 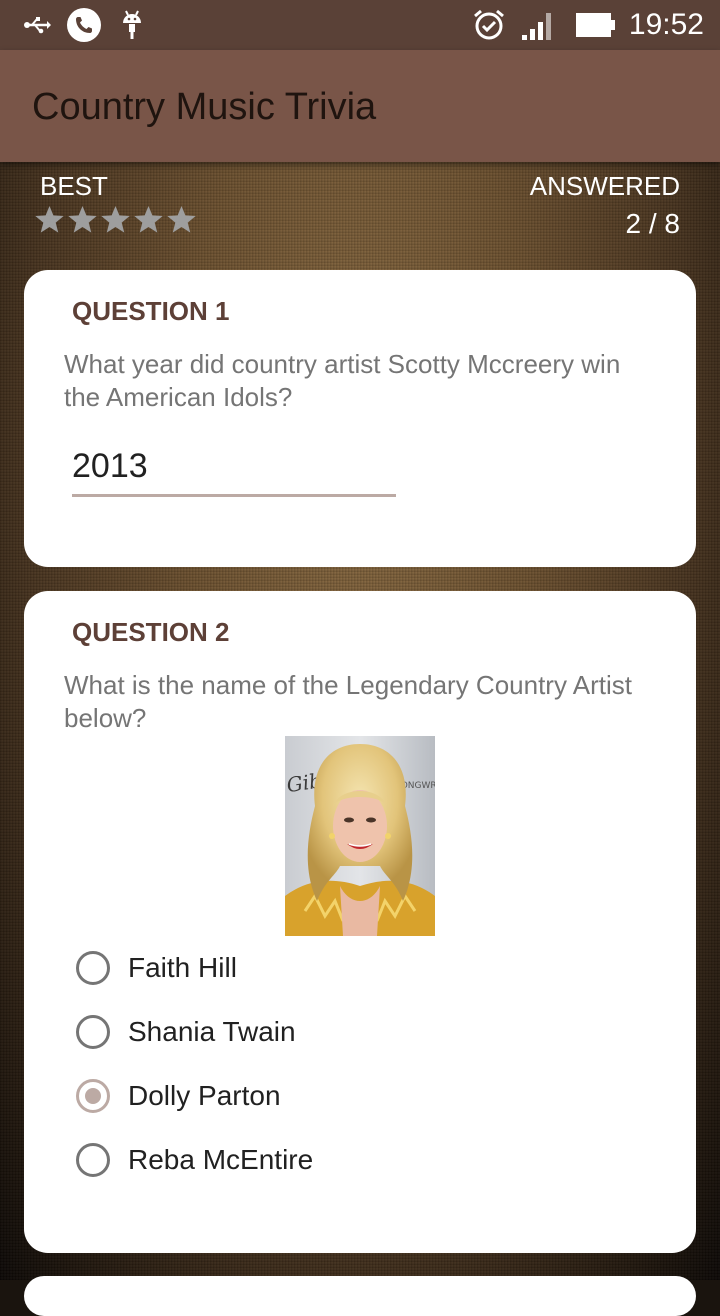 I want to click on option-label: Reba McEntire, so click(x=221, y=1159).